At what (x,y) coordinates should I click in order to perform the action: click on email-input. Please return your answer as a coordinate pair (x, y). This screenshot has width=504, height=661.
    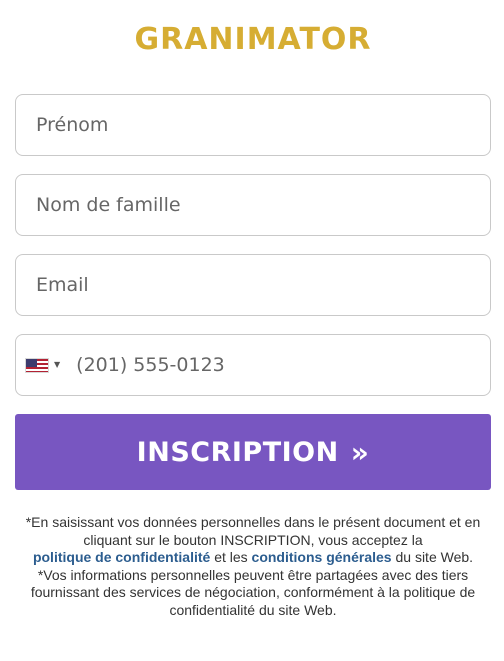
    Looking at the image, I should click on (253, 285).